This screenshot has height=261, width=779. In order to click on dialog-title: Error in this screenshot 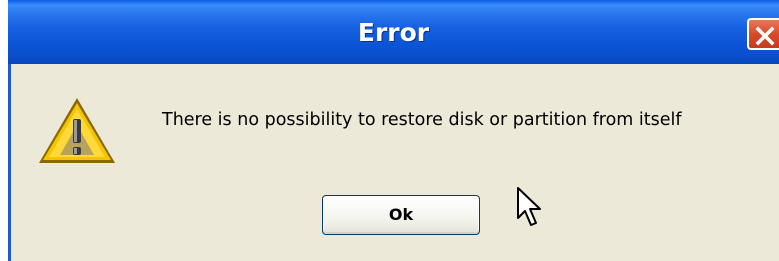, I will do `click(393, 32)`.